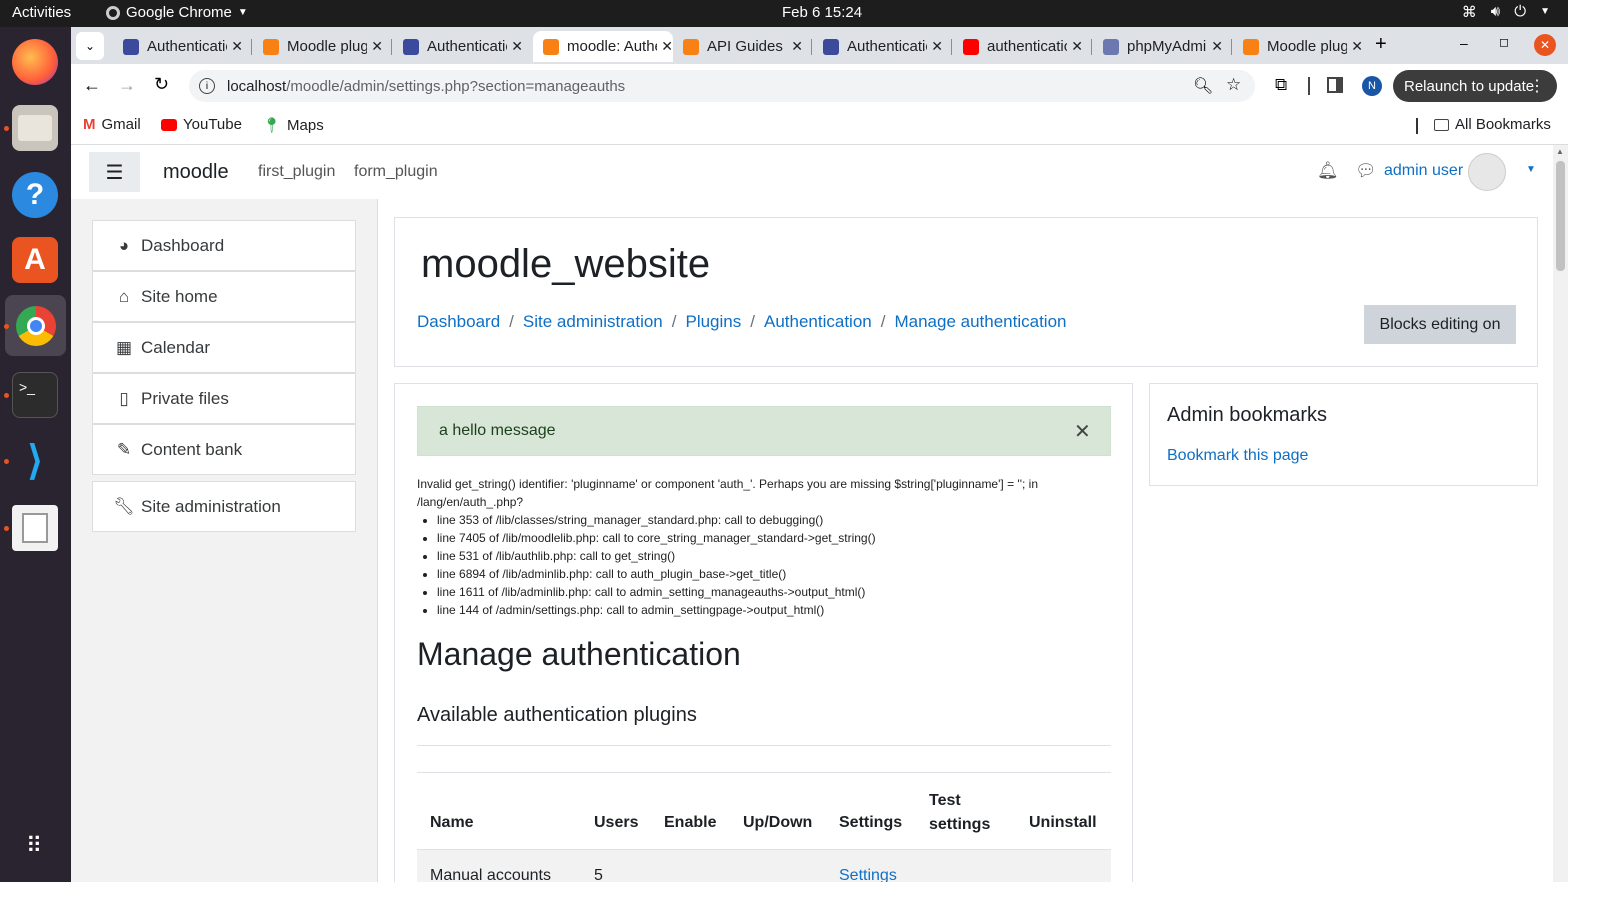 This screenshot has height=900, width=1600. I want to click on user-menu-name: admin user, so click(1423, 171).